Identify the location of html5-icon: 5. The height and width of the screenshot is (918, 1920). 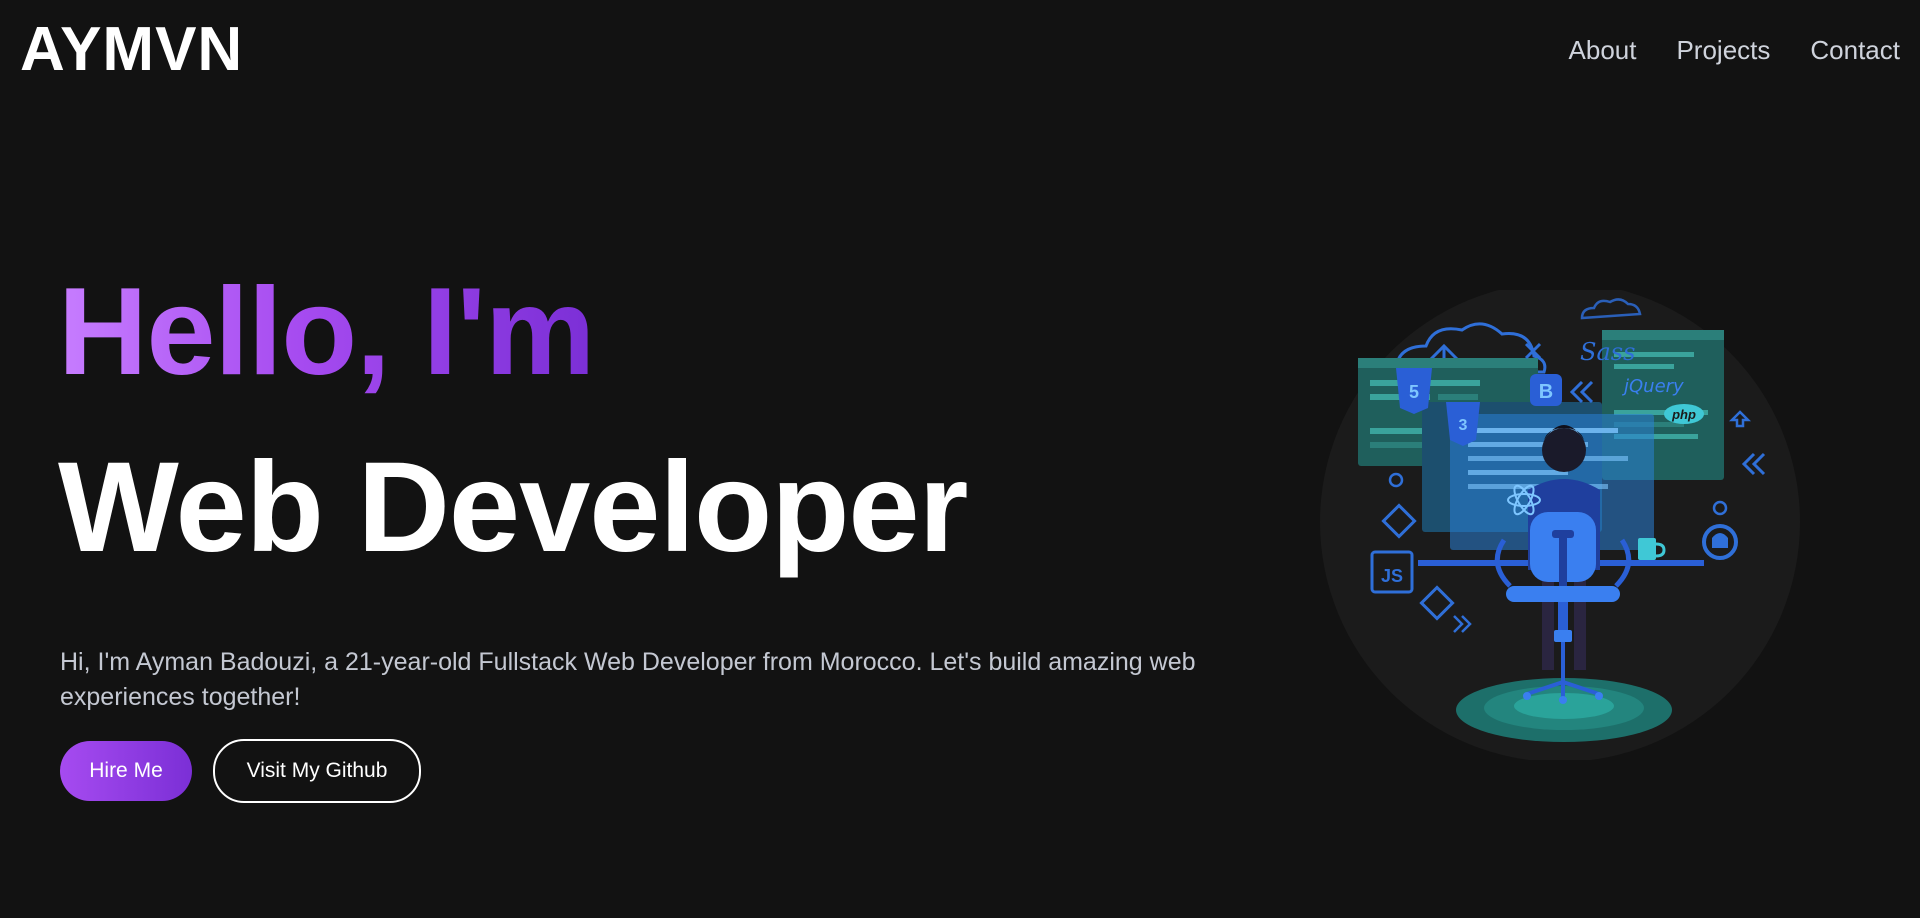
(1414, 391).